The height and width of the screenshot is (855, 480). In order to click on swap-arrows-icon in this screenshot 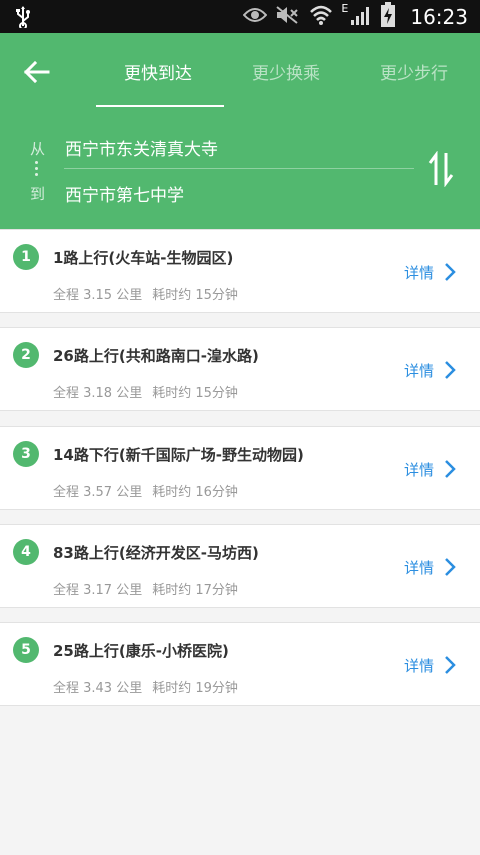, I will do `click(441, 169)`.